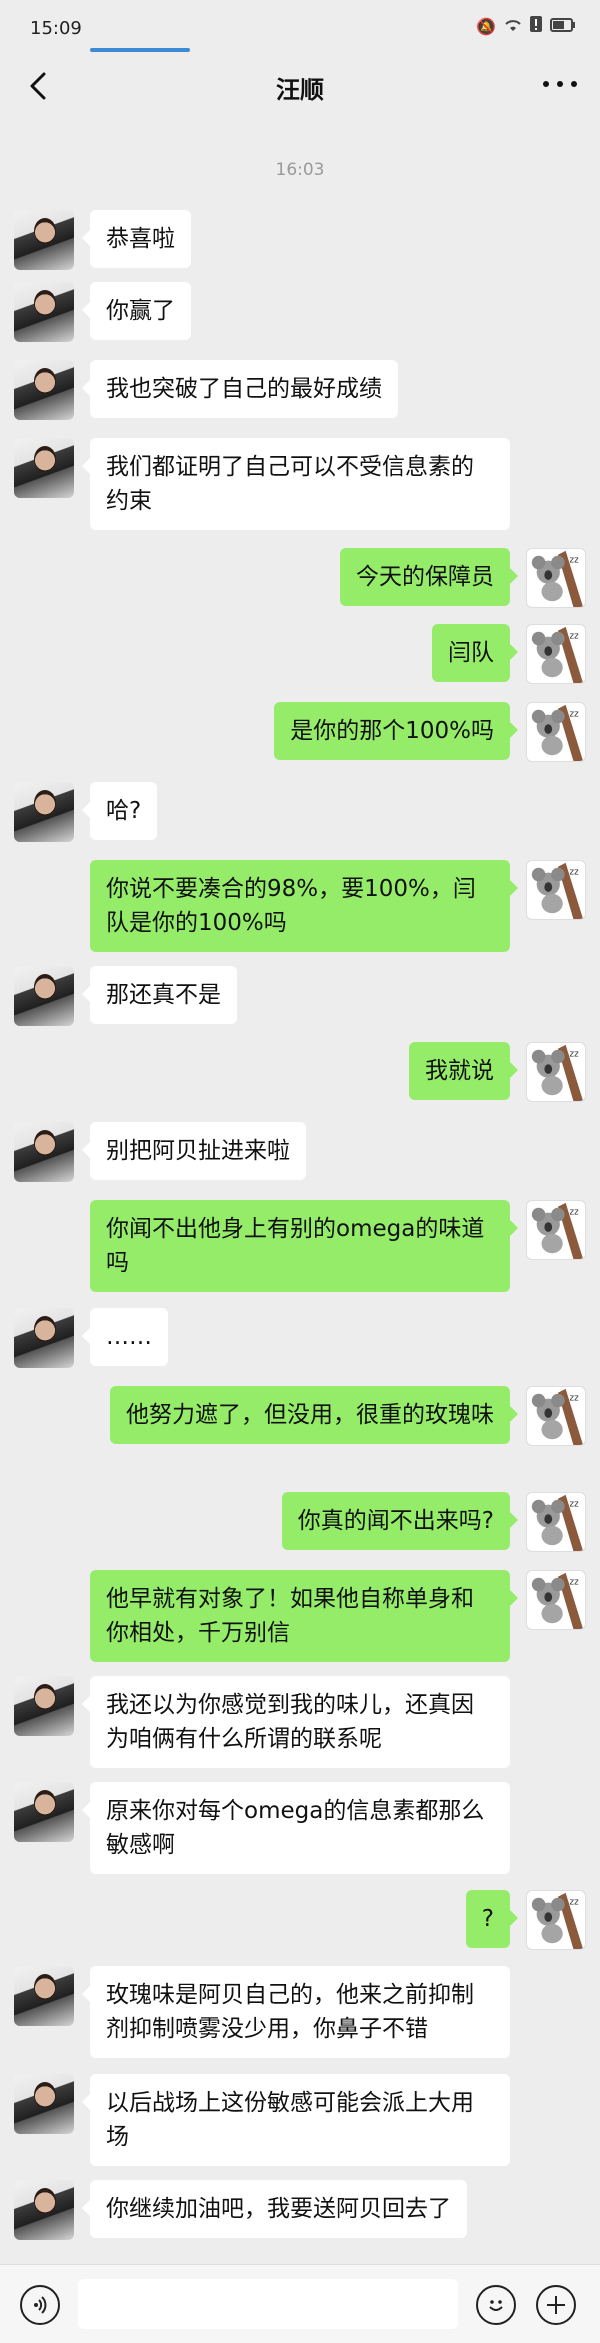 This screenshot has height=2343, width=600. Describe the element at coordinates (296, 1722) in the screenshot. I see `message-bubble: 我还以为你感觉到我的味儿，还真因为咱俩有什么所谓的联系呢` at that location.